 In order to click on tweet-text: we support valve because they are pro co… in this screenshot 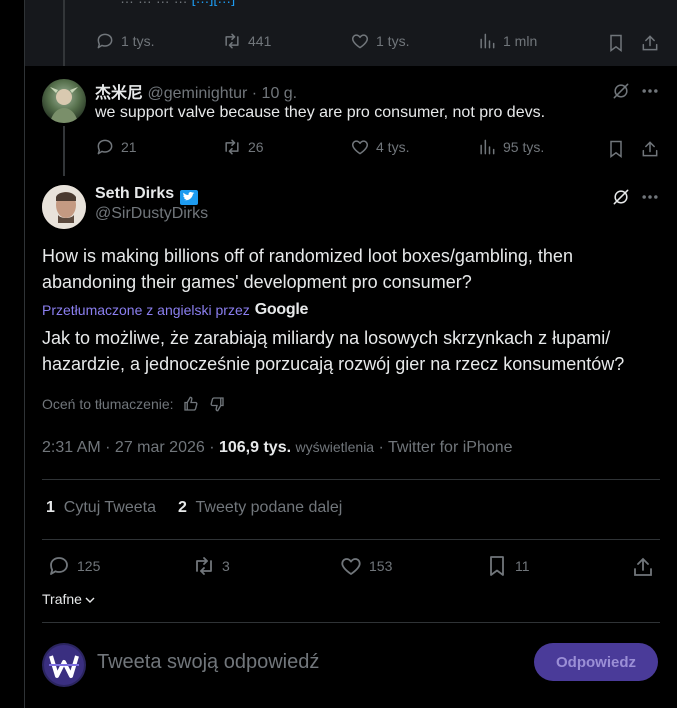, I will do `click(320, 112)`.